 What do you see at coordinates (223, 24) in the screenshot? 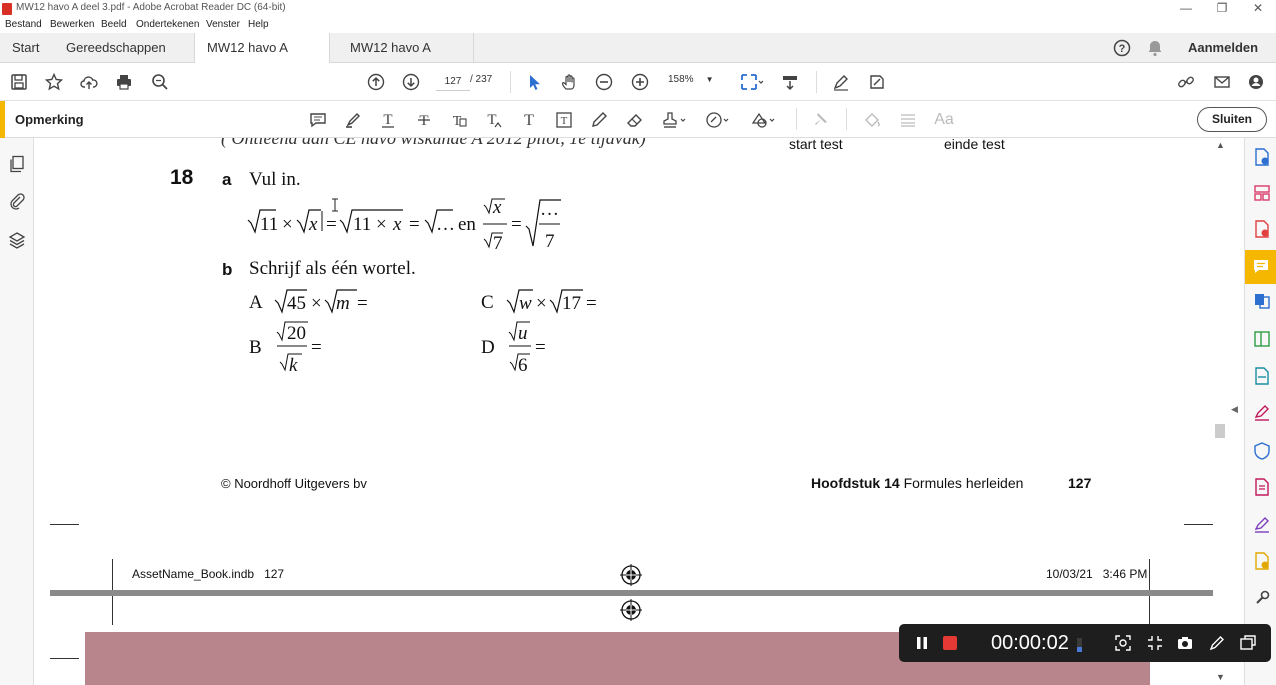
I see `menu-venster: Venster` at bounding box center [223, 24].